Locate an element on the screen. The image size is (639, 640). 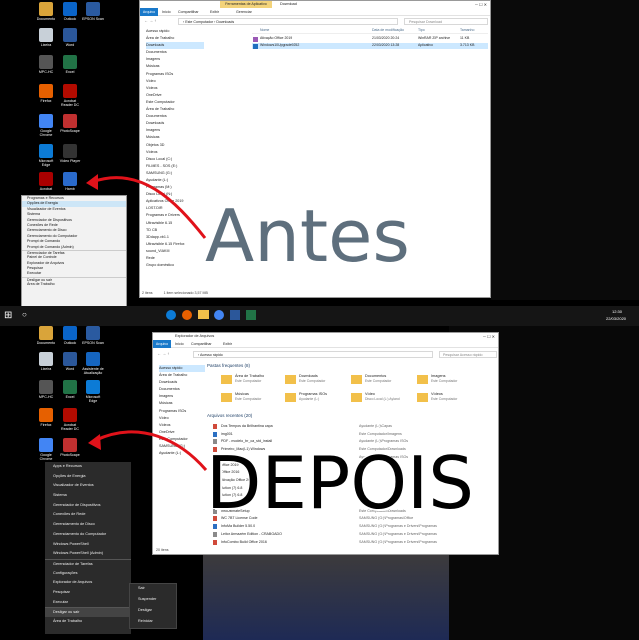
arrow-annotations is located at coordinates (147, 322).